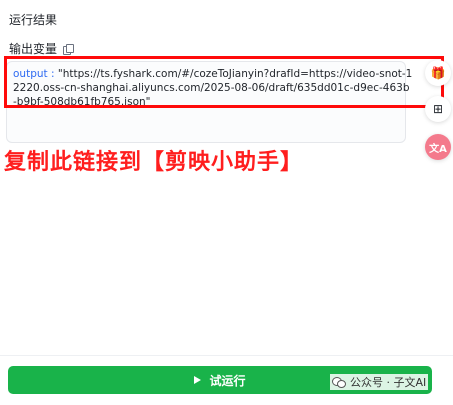  What do you see at coordinates (154, 162) in the screenshot?
I see `annotation-note: 复制此链接到【剪映小助手】` at bounding box center [154, 162].